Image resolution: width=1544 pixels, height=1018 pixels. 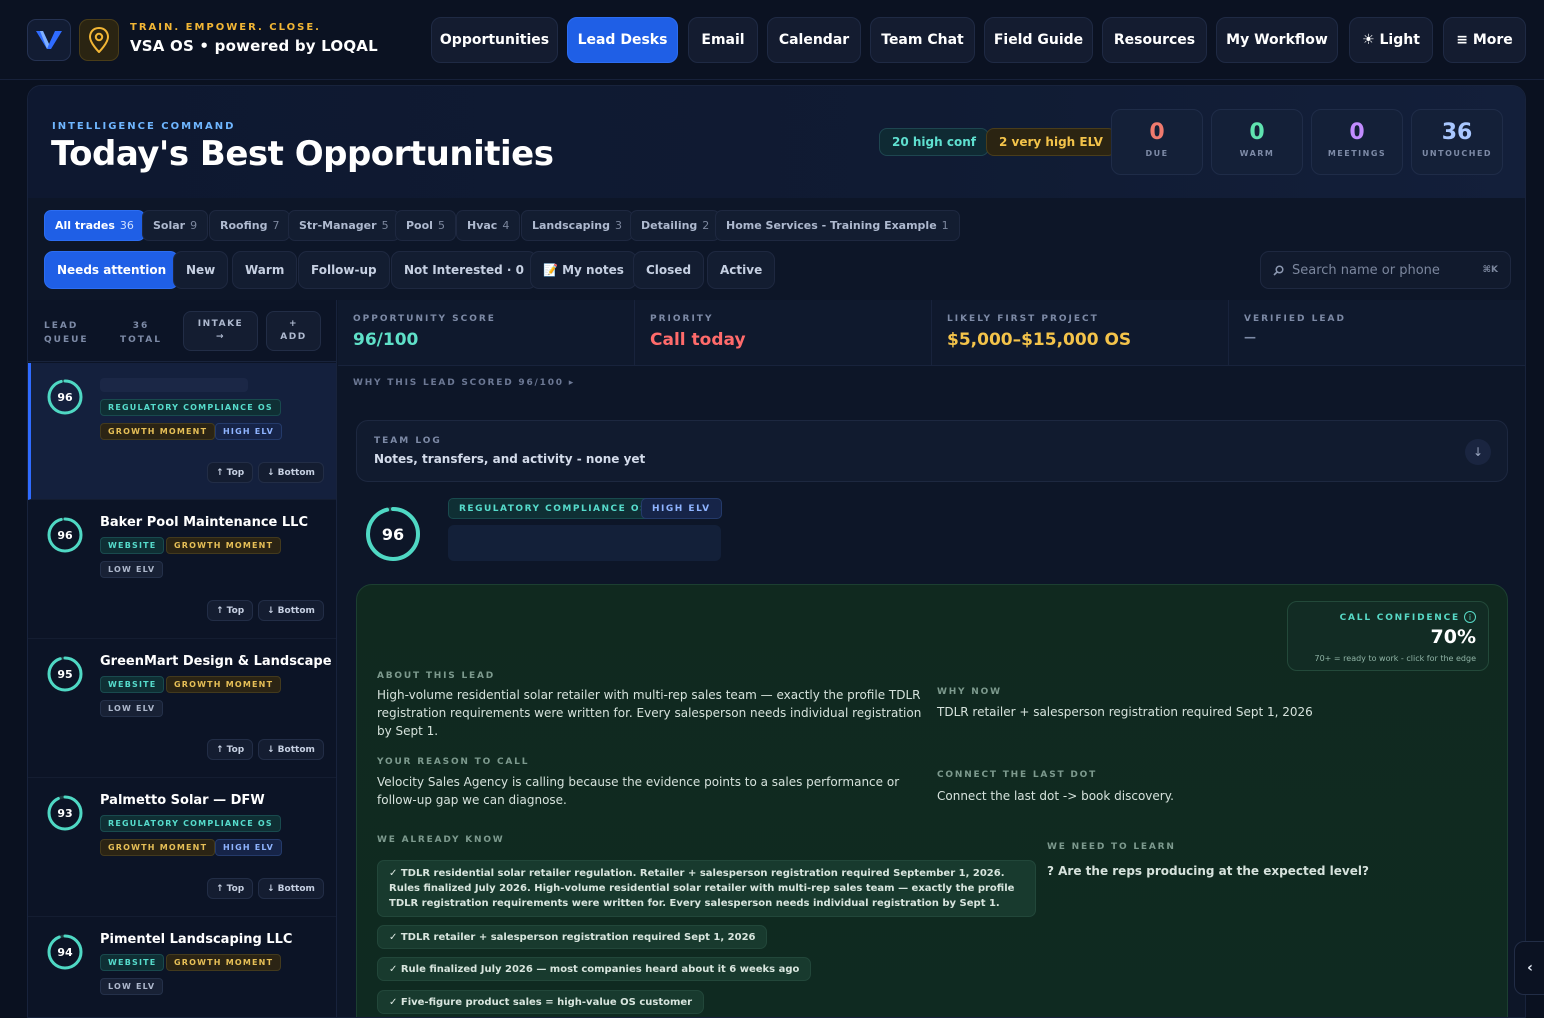 What do you see at coordinates (1457, 153) in the screenshot?
I see `stat-untouched-label: UNTOUCHED` at bounding box center [1457, 153].